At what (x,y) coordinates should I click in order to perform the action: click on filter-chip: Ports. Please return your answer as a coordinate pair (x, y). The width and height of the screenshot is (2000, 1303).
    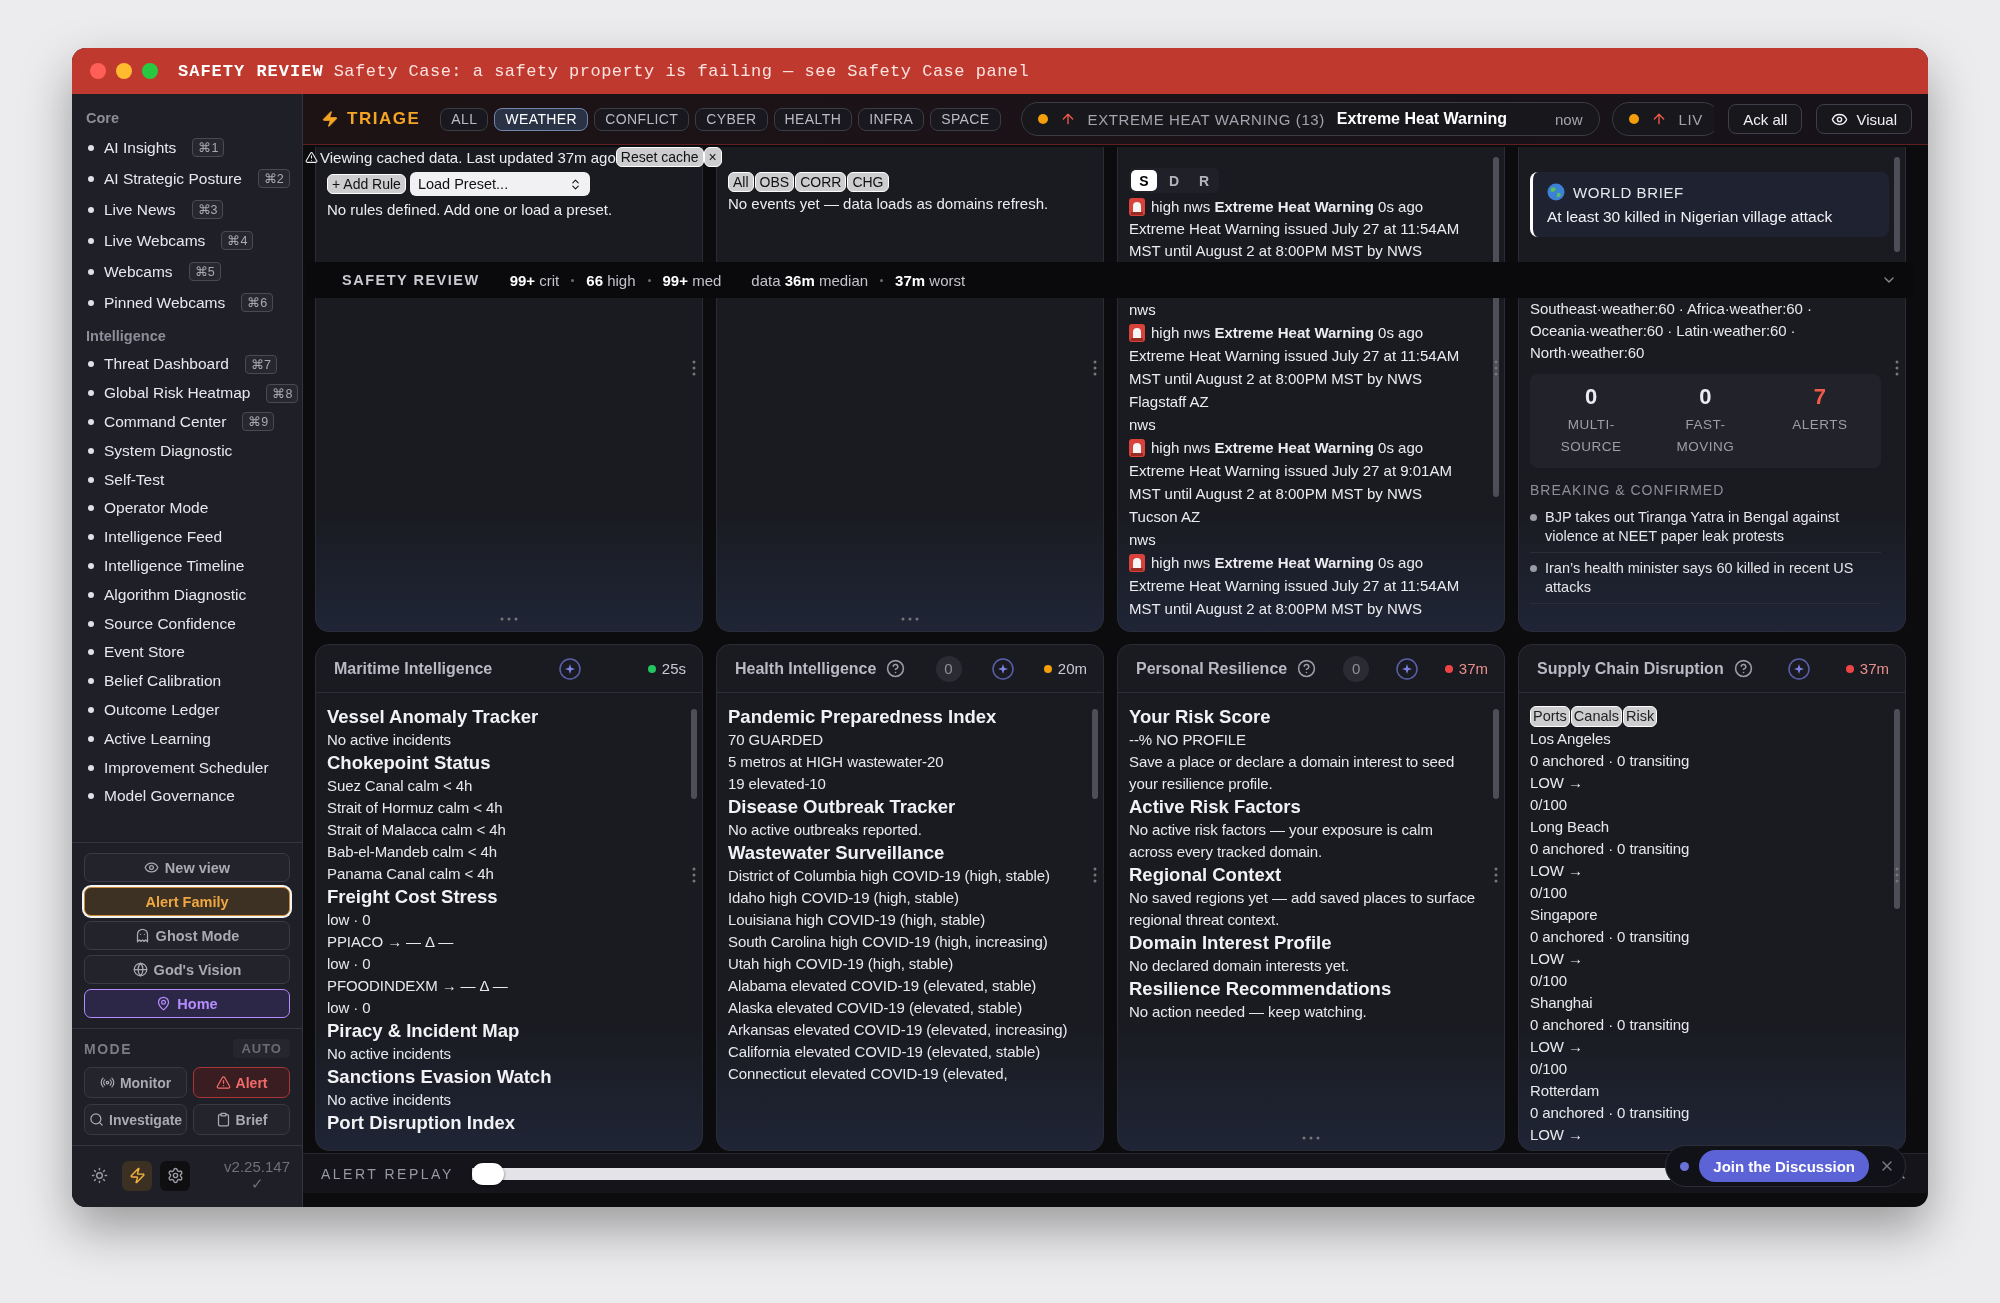
    Looking at the image, I should click on (1550, 716).